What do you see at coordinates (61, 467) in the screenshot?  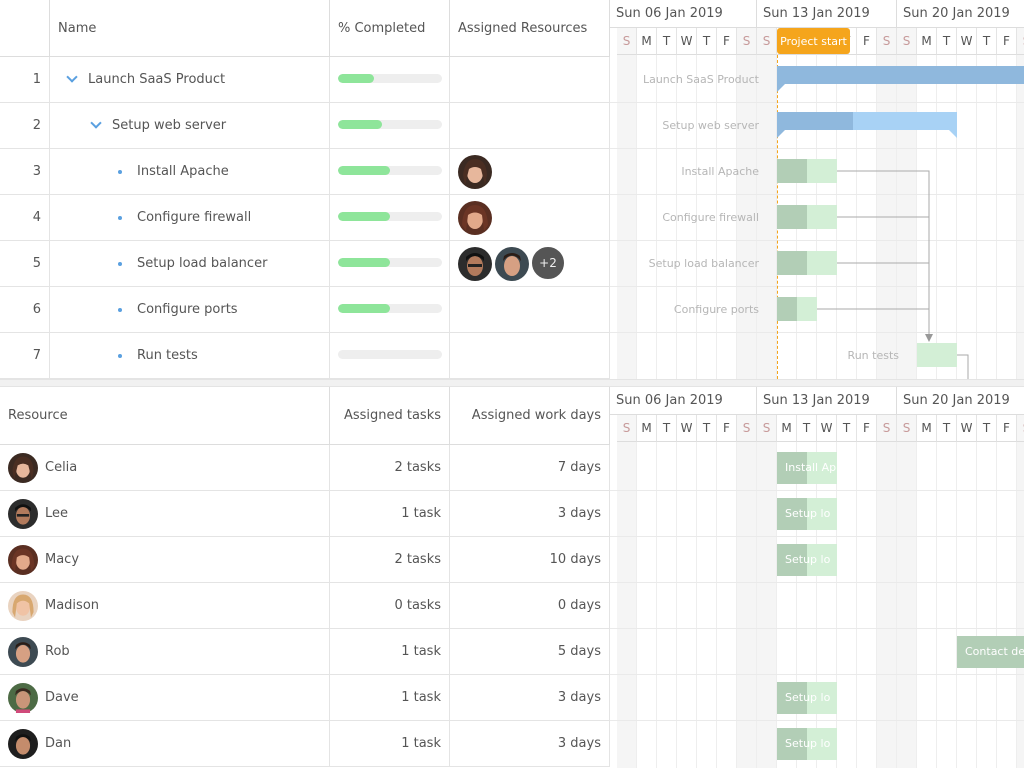 I see `resource-name: Celia` at bounding box center [61, 467].